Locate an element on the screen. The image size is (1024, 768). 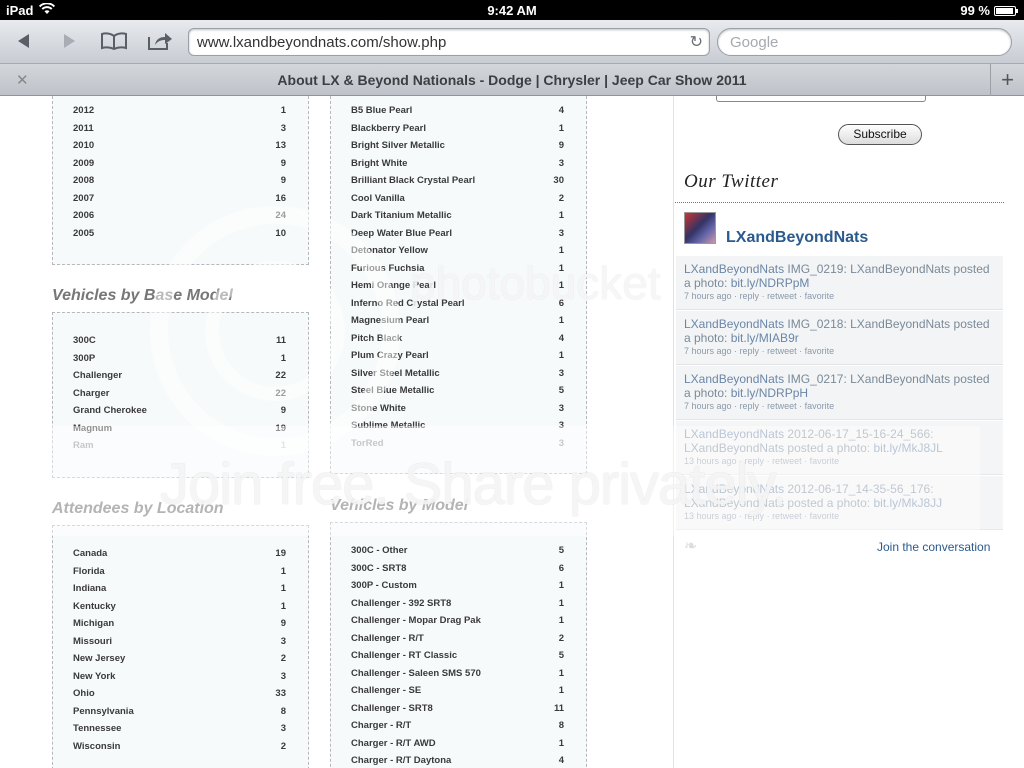
item-label: Plum Crazy Pearl is located at coordinates (390, 355).